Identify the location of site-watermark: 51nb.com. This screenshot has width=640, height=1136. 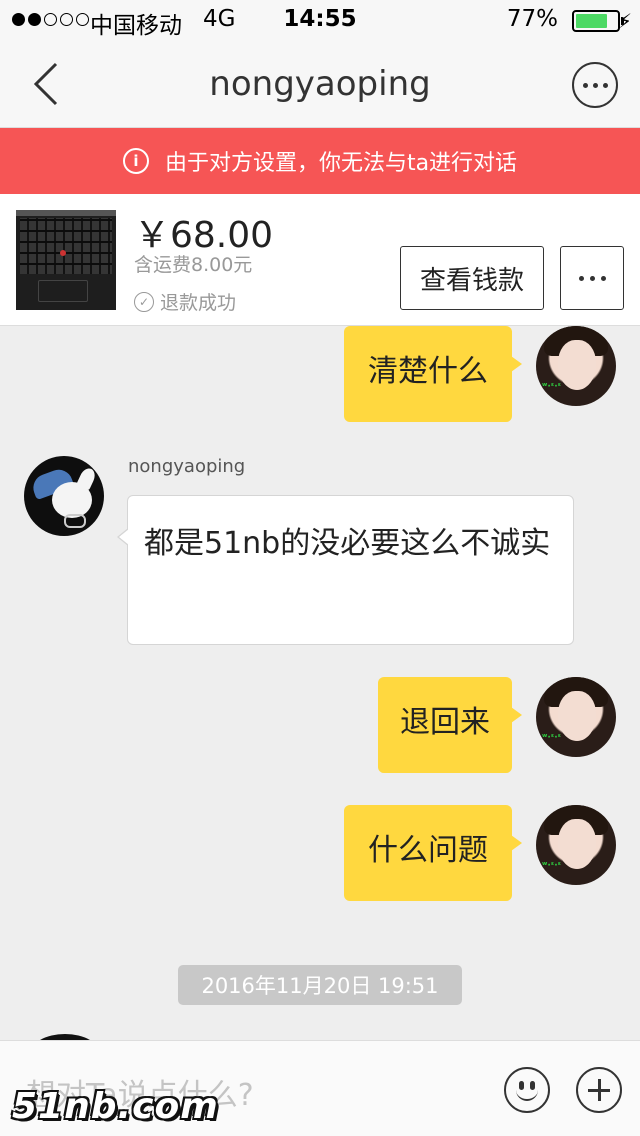
(115, 1106).